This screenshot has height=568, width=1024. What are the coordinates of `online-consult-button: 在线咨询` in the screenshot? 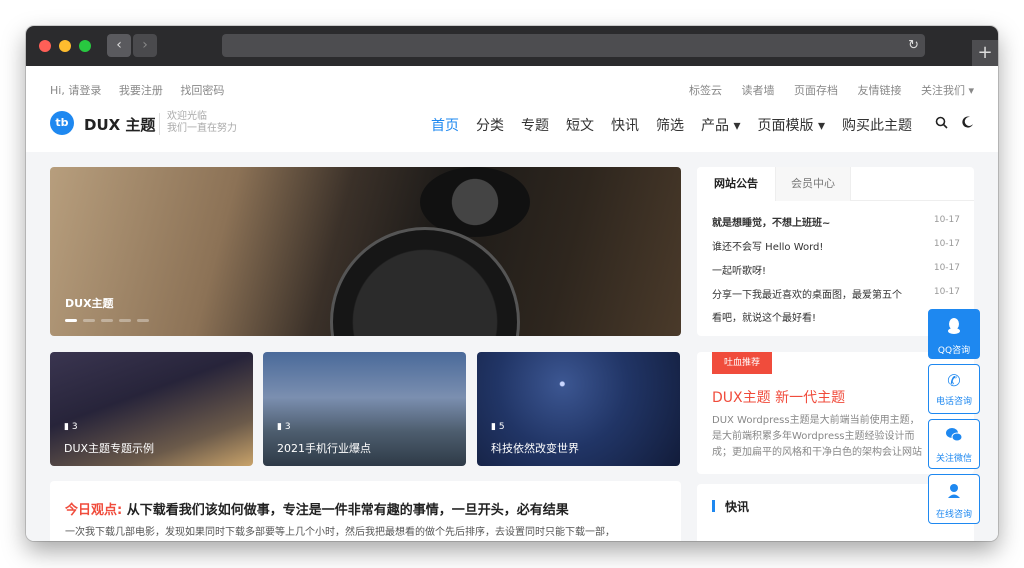 It's located at (954, 499).